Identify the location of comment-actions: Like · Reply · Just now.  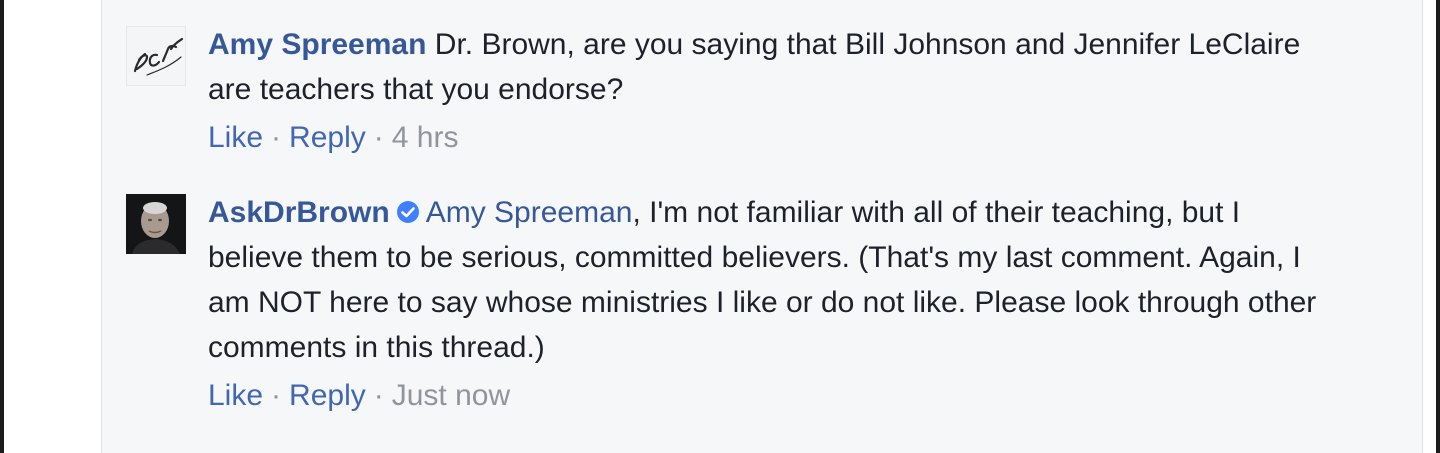
(763, 396).